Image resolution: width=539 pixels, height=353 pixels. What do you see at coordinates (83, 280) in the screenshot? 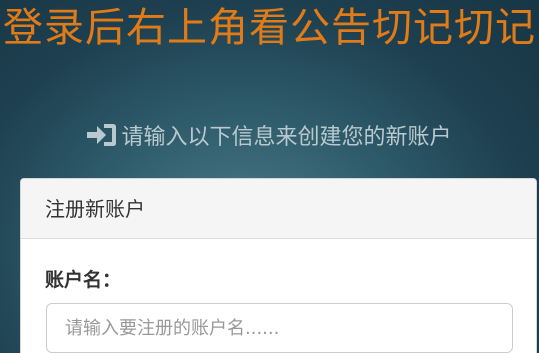
I see `account-name-label: 账户名：` at bounding box center [83, 280].